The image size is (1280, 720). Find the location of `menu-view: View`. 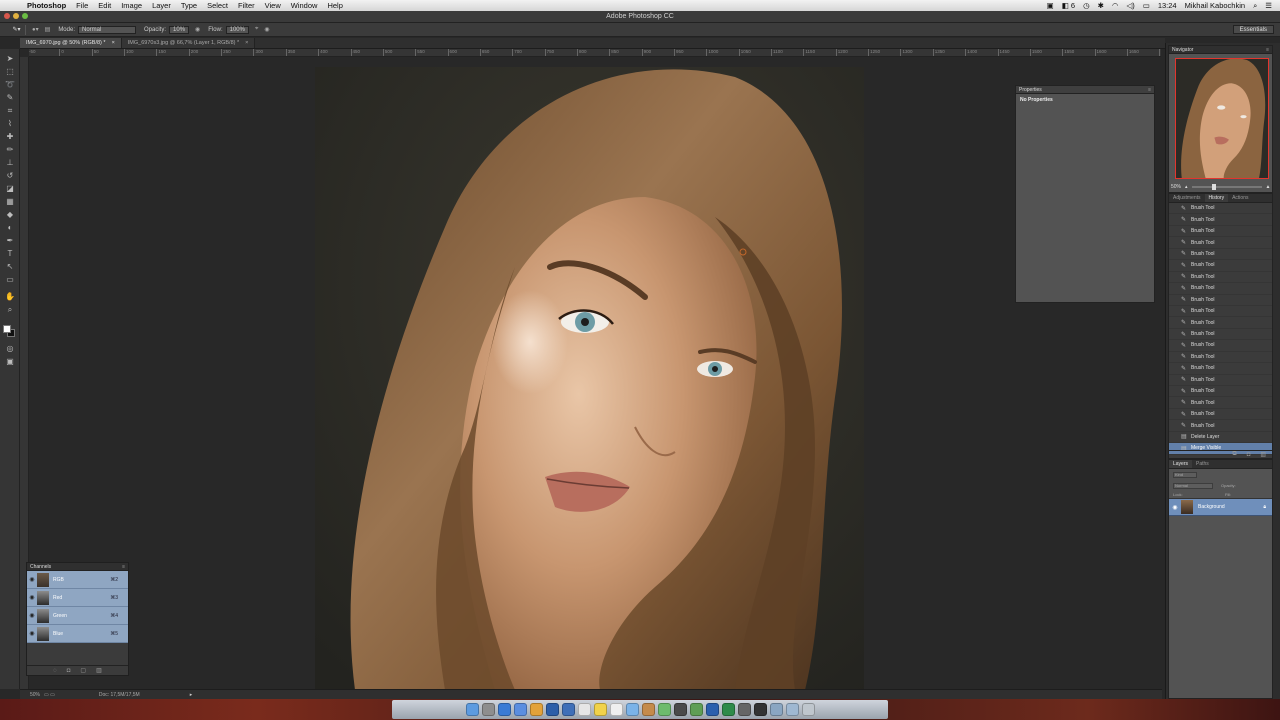

menu-view: View is located at coordinates (273, 5).